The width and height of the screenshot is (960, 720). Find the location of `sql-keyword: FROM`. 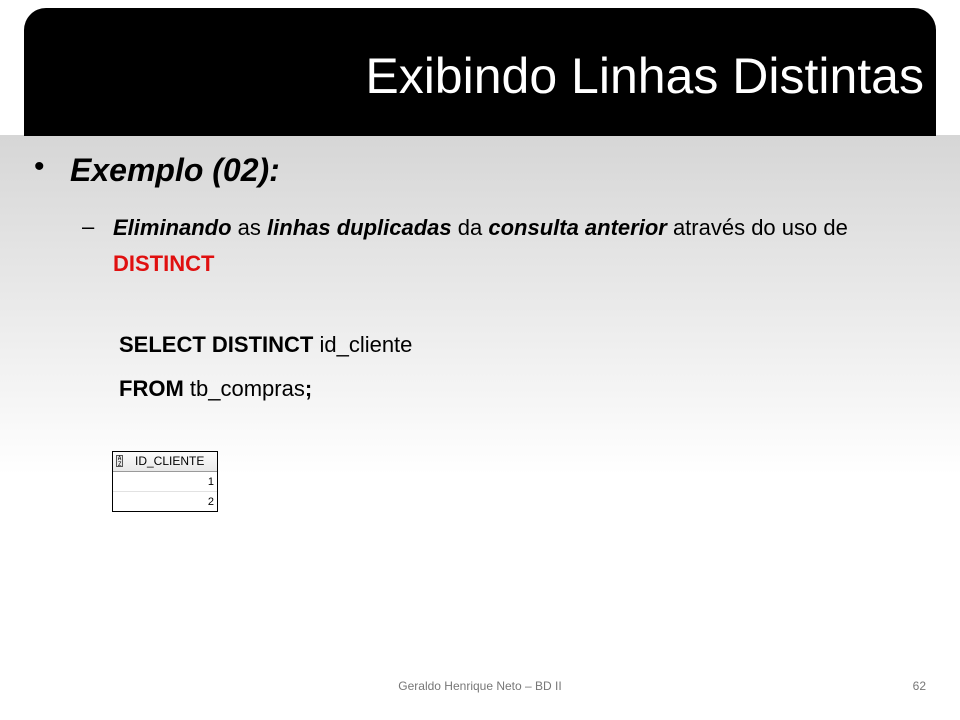

sql-keyword: FROM is located at coordinates (151, 388).